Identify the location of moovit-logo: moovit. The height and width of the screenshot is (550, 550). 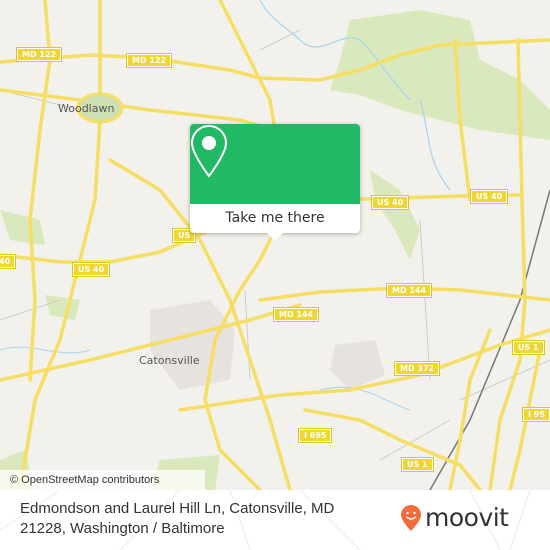
(454, 517).